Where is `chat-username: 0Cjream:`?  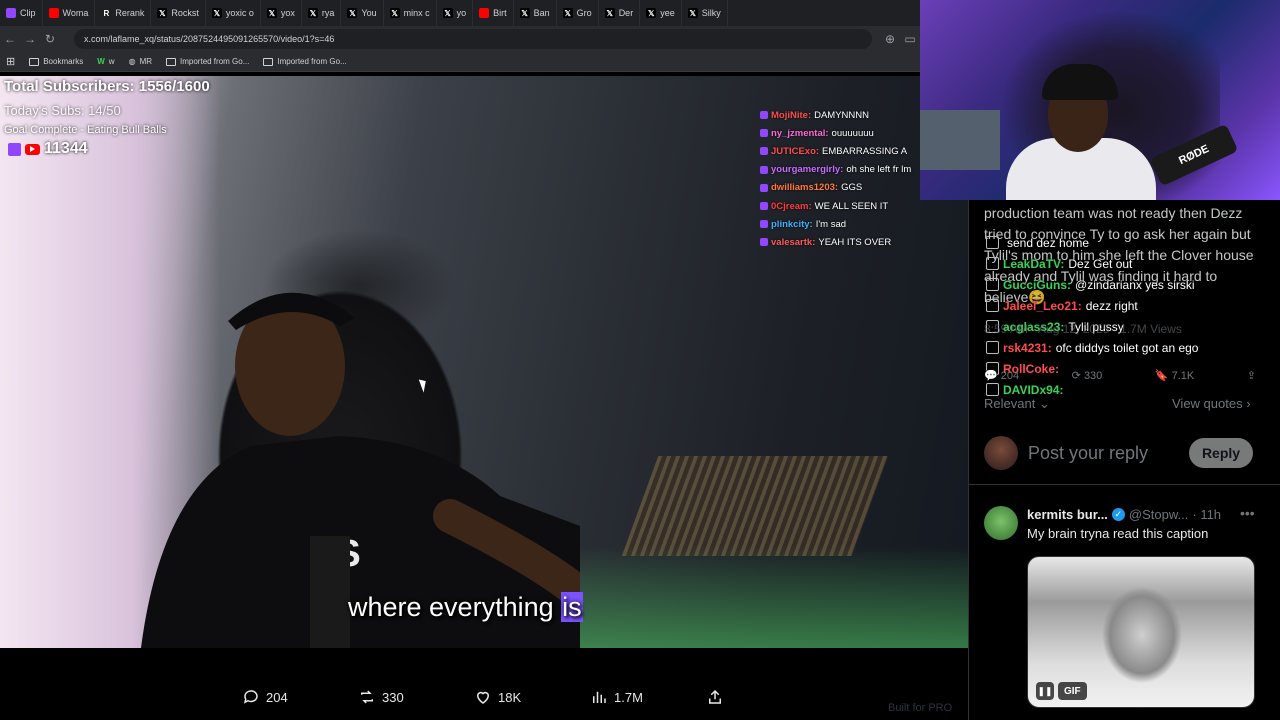
chat-username: 0Cjream: is located at coordinates (791, 206).